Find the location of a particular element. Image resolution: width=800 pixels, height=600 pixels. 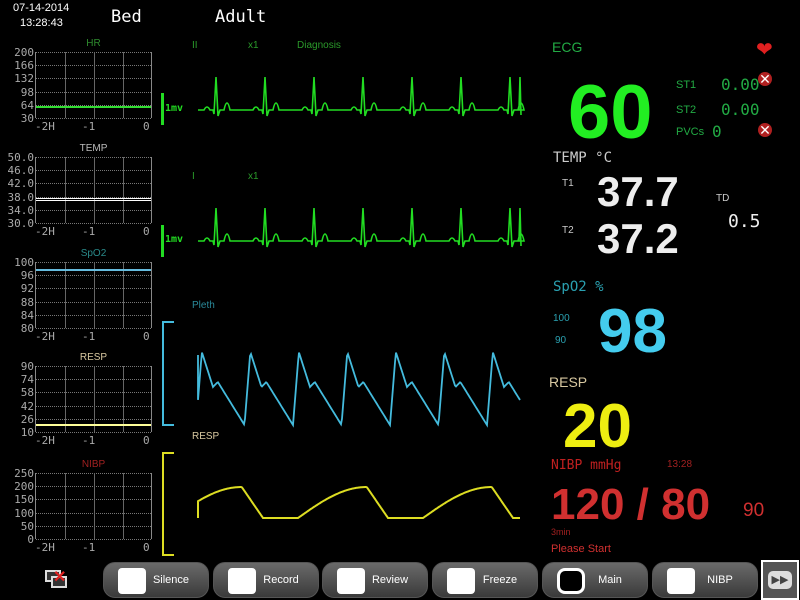

t2-value: 37.2 is located at coordinates (638, 238).